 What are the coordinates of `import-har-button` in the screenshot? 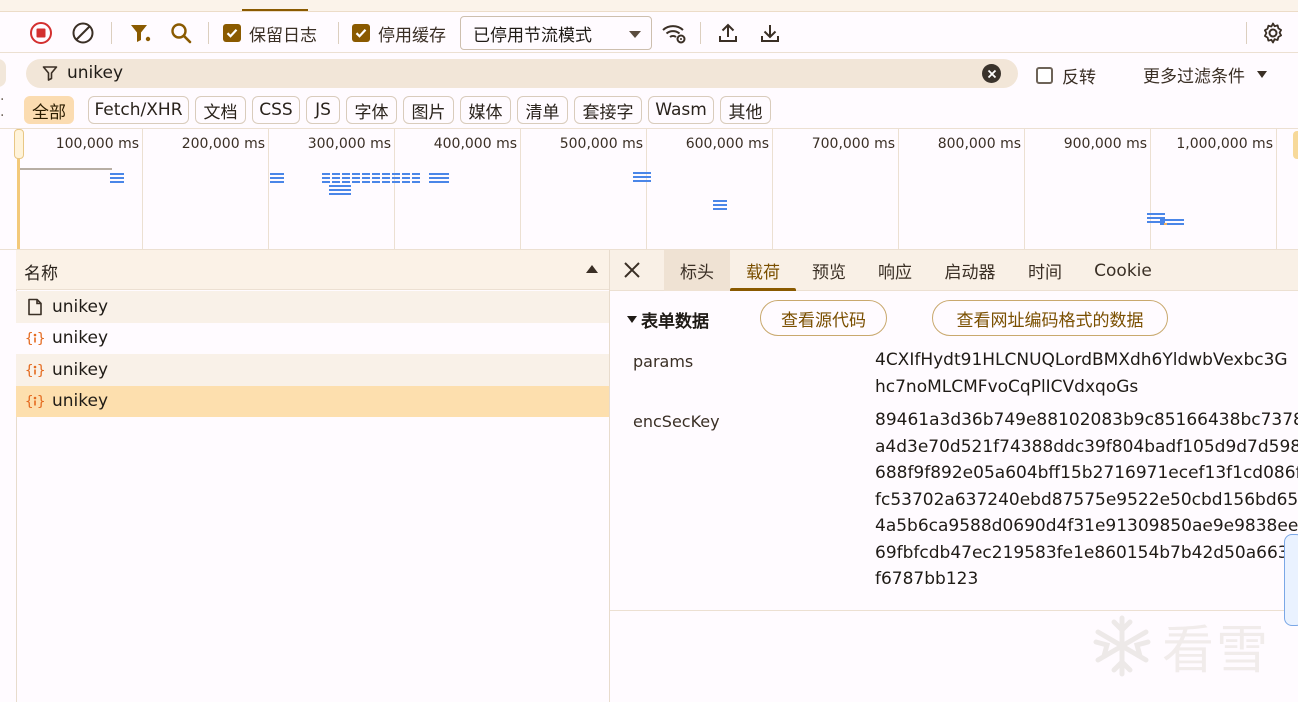 It's located at (728, 33).